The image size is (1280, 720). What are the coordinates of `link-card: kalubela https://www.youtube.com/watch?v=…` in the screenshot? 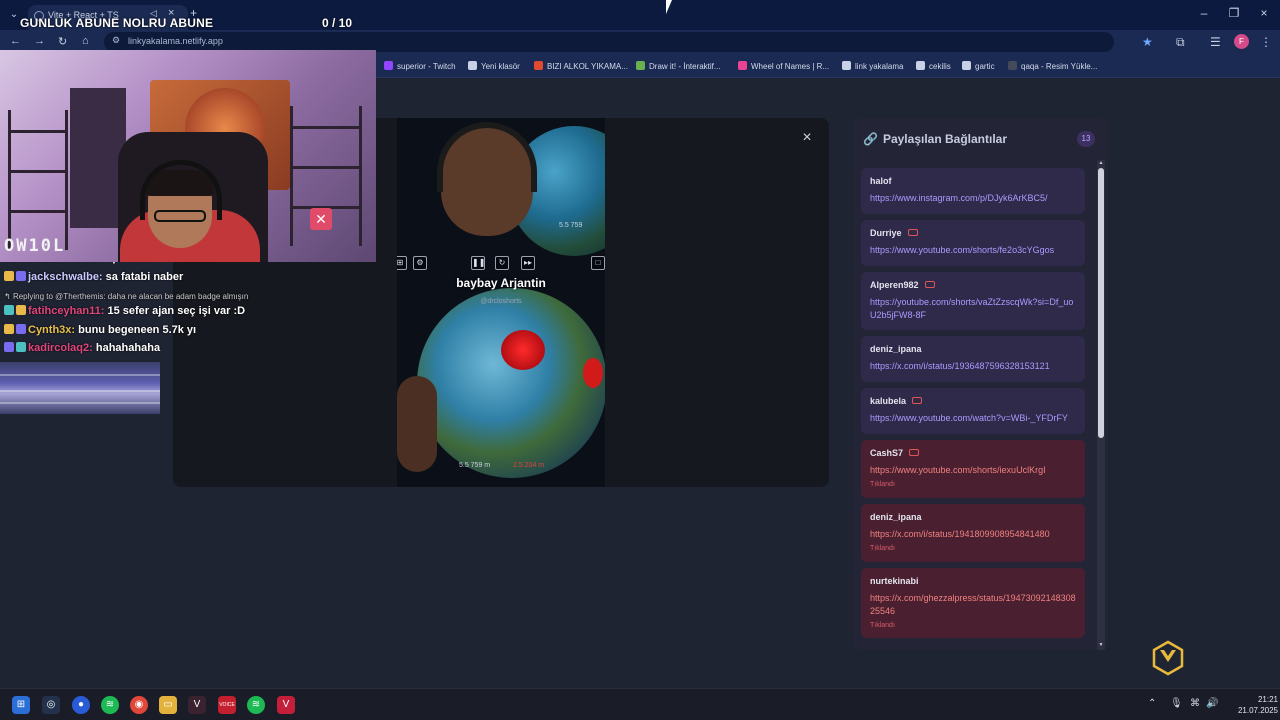 It's located at (973, 411).